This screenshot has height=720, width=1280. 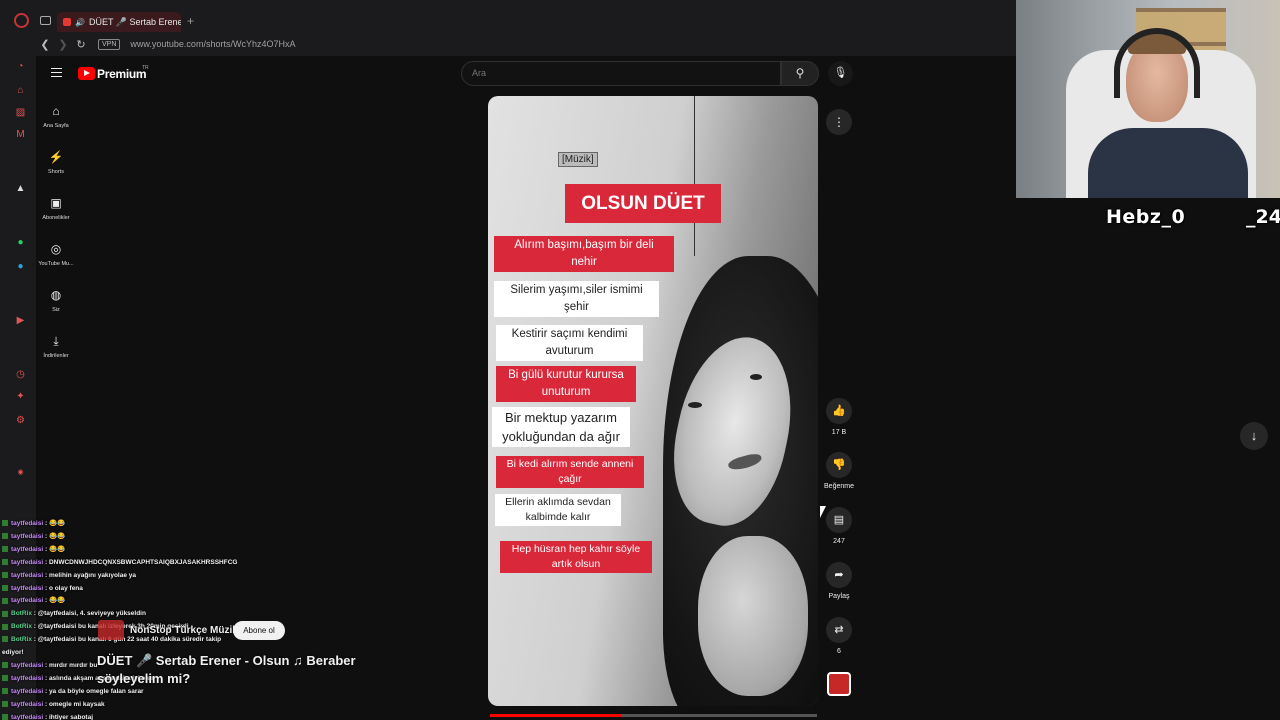 I want to click on opera-logo-icon, so click(x=21, y=20).